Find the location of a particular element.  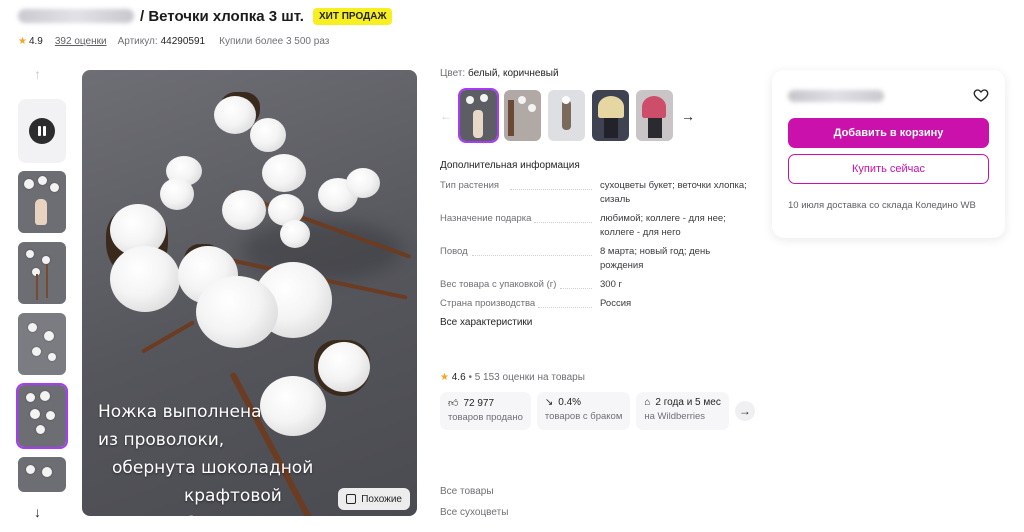

buy-now-button: Купить сейчас is located at coordinates (888, 169).